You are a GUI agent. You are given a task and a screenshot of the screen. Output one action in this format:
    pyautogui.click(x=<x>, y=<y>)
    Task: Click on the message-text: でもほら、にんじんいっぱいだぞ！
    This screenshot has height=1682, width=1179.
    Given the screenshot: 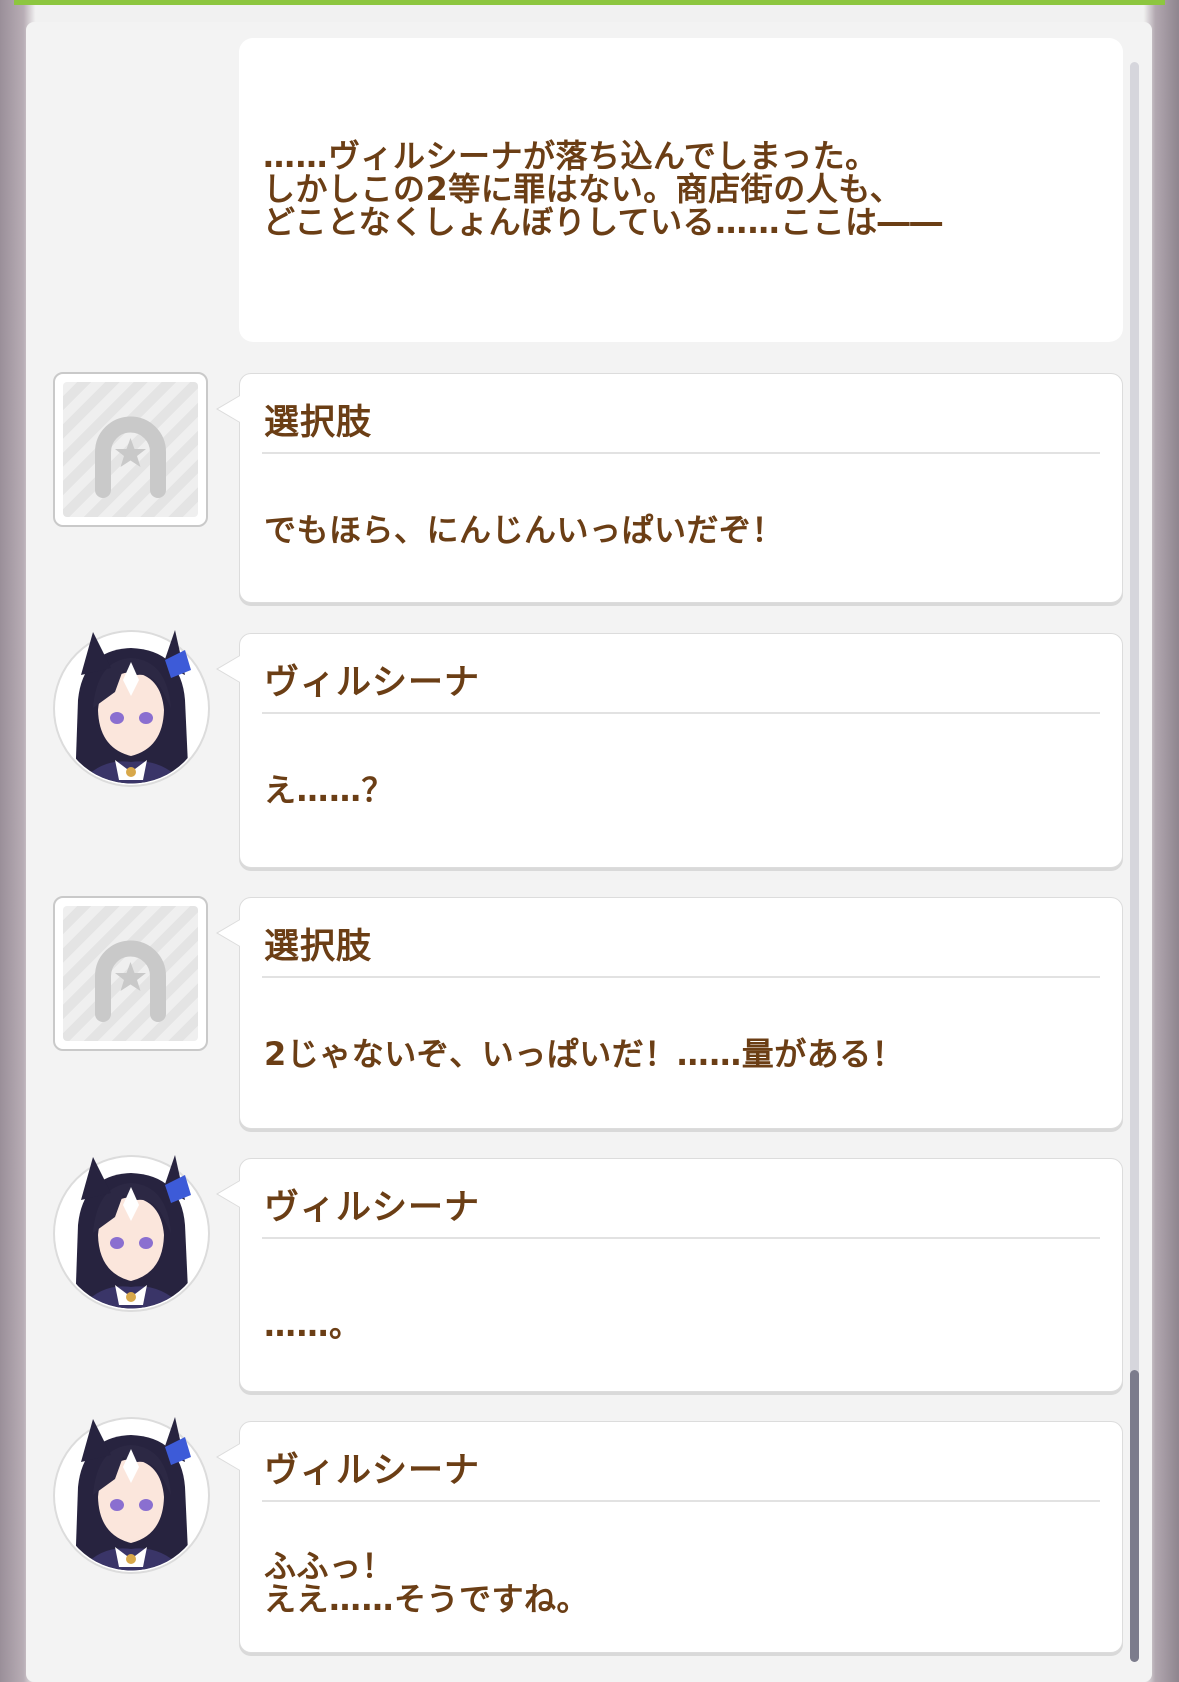 What is the action you would take?
    pyautogui.click(x=524, y=530)
    